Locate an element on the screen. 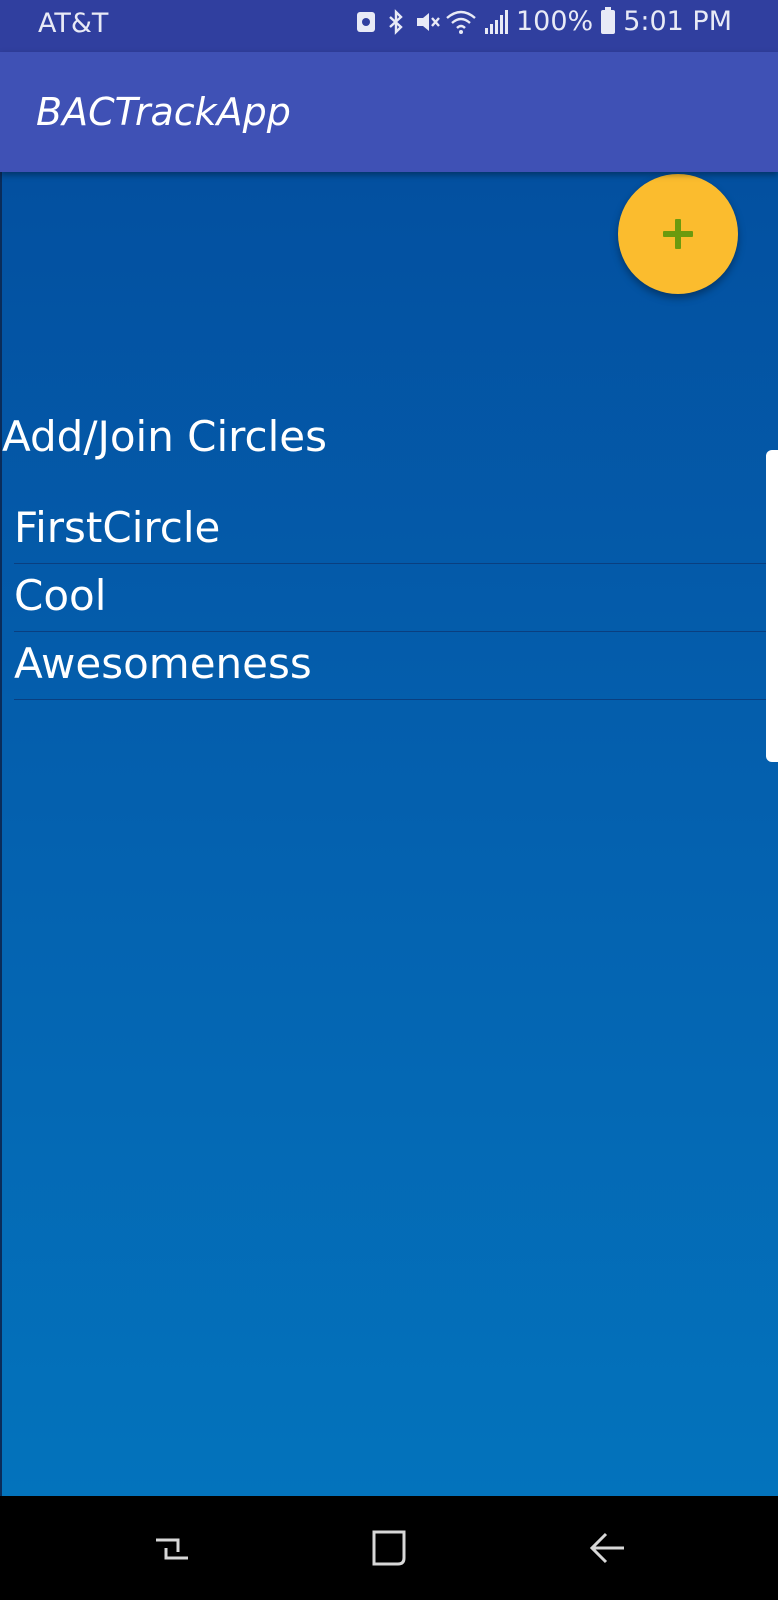  list-item: Cool is located at coordinates (391, 598).